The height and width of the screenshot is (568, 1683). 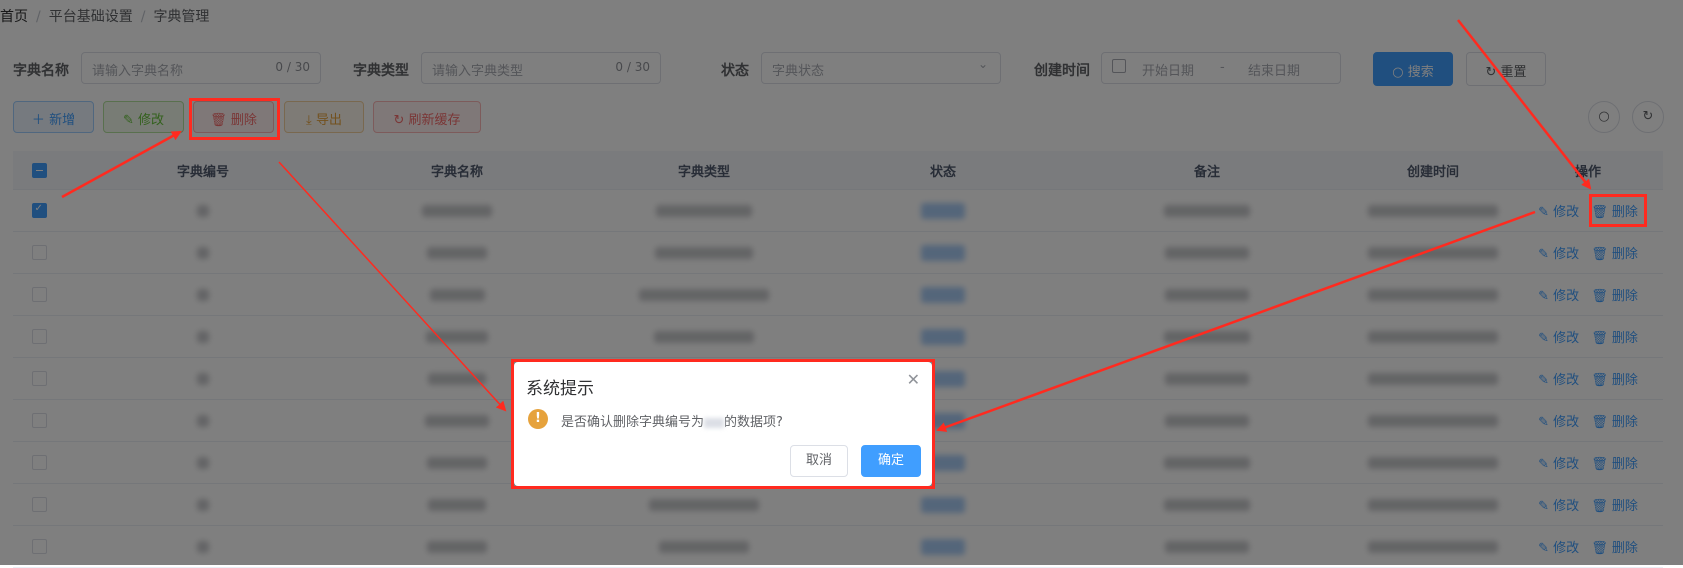 I want to click on confirm-dialog: 系统提示 ✕ ! 是否确认删除字典编号为 的数据项? 取消 确定, so click(x=723, y=424).